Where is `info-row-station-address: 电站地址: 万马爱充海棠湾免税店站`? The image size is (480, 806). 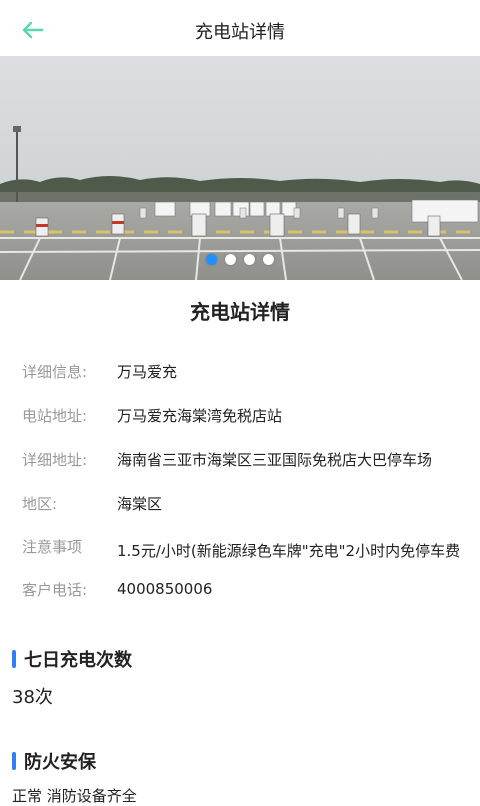 info-row-station-address: 电站地址: 万马爱充海棠湾免税店站 is located at coordinates (251, 417).